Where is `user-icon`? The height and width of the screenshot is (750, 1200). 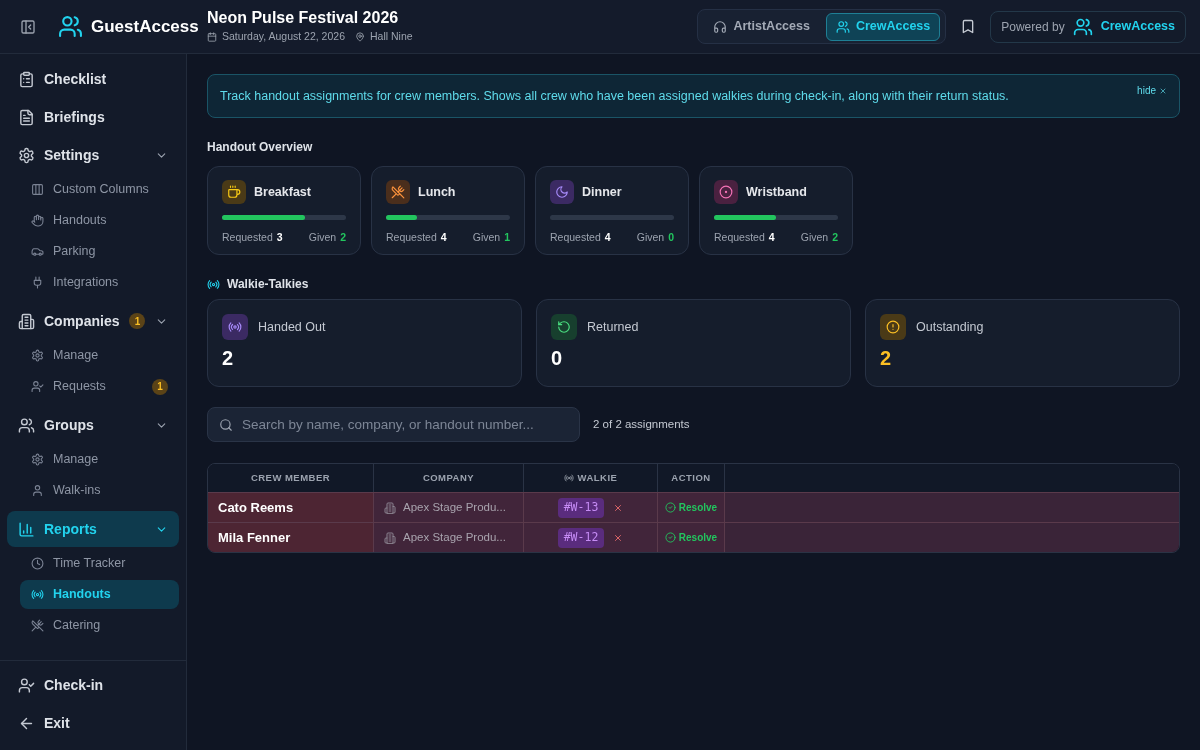 user-icon is located at coordinates (37, 490).